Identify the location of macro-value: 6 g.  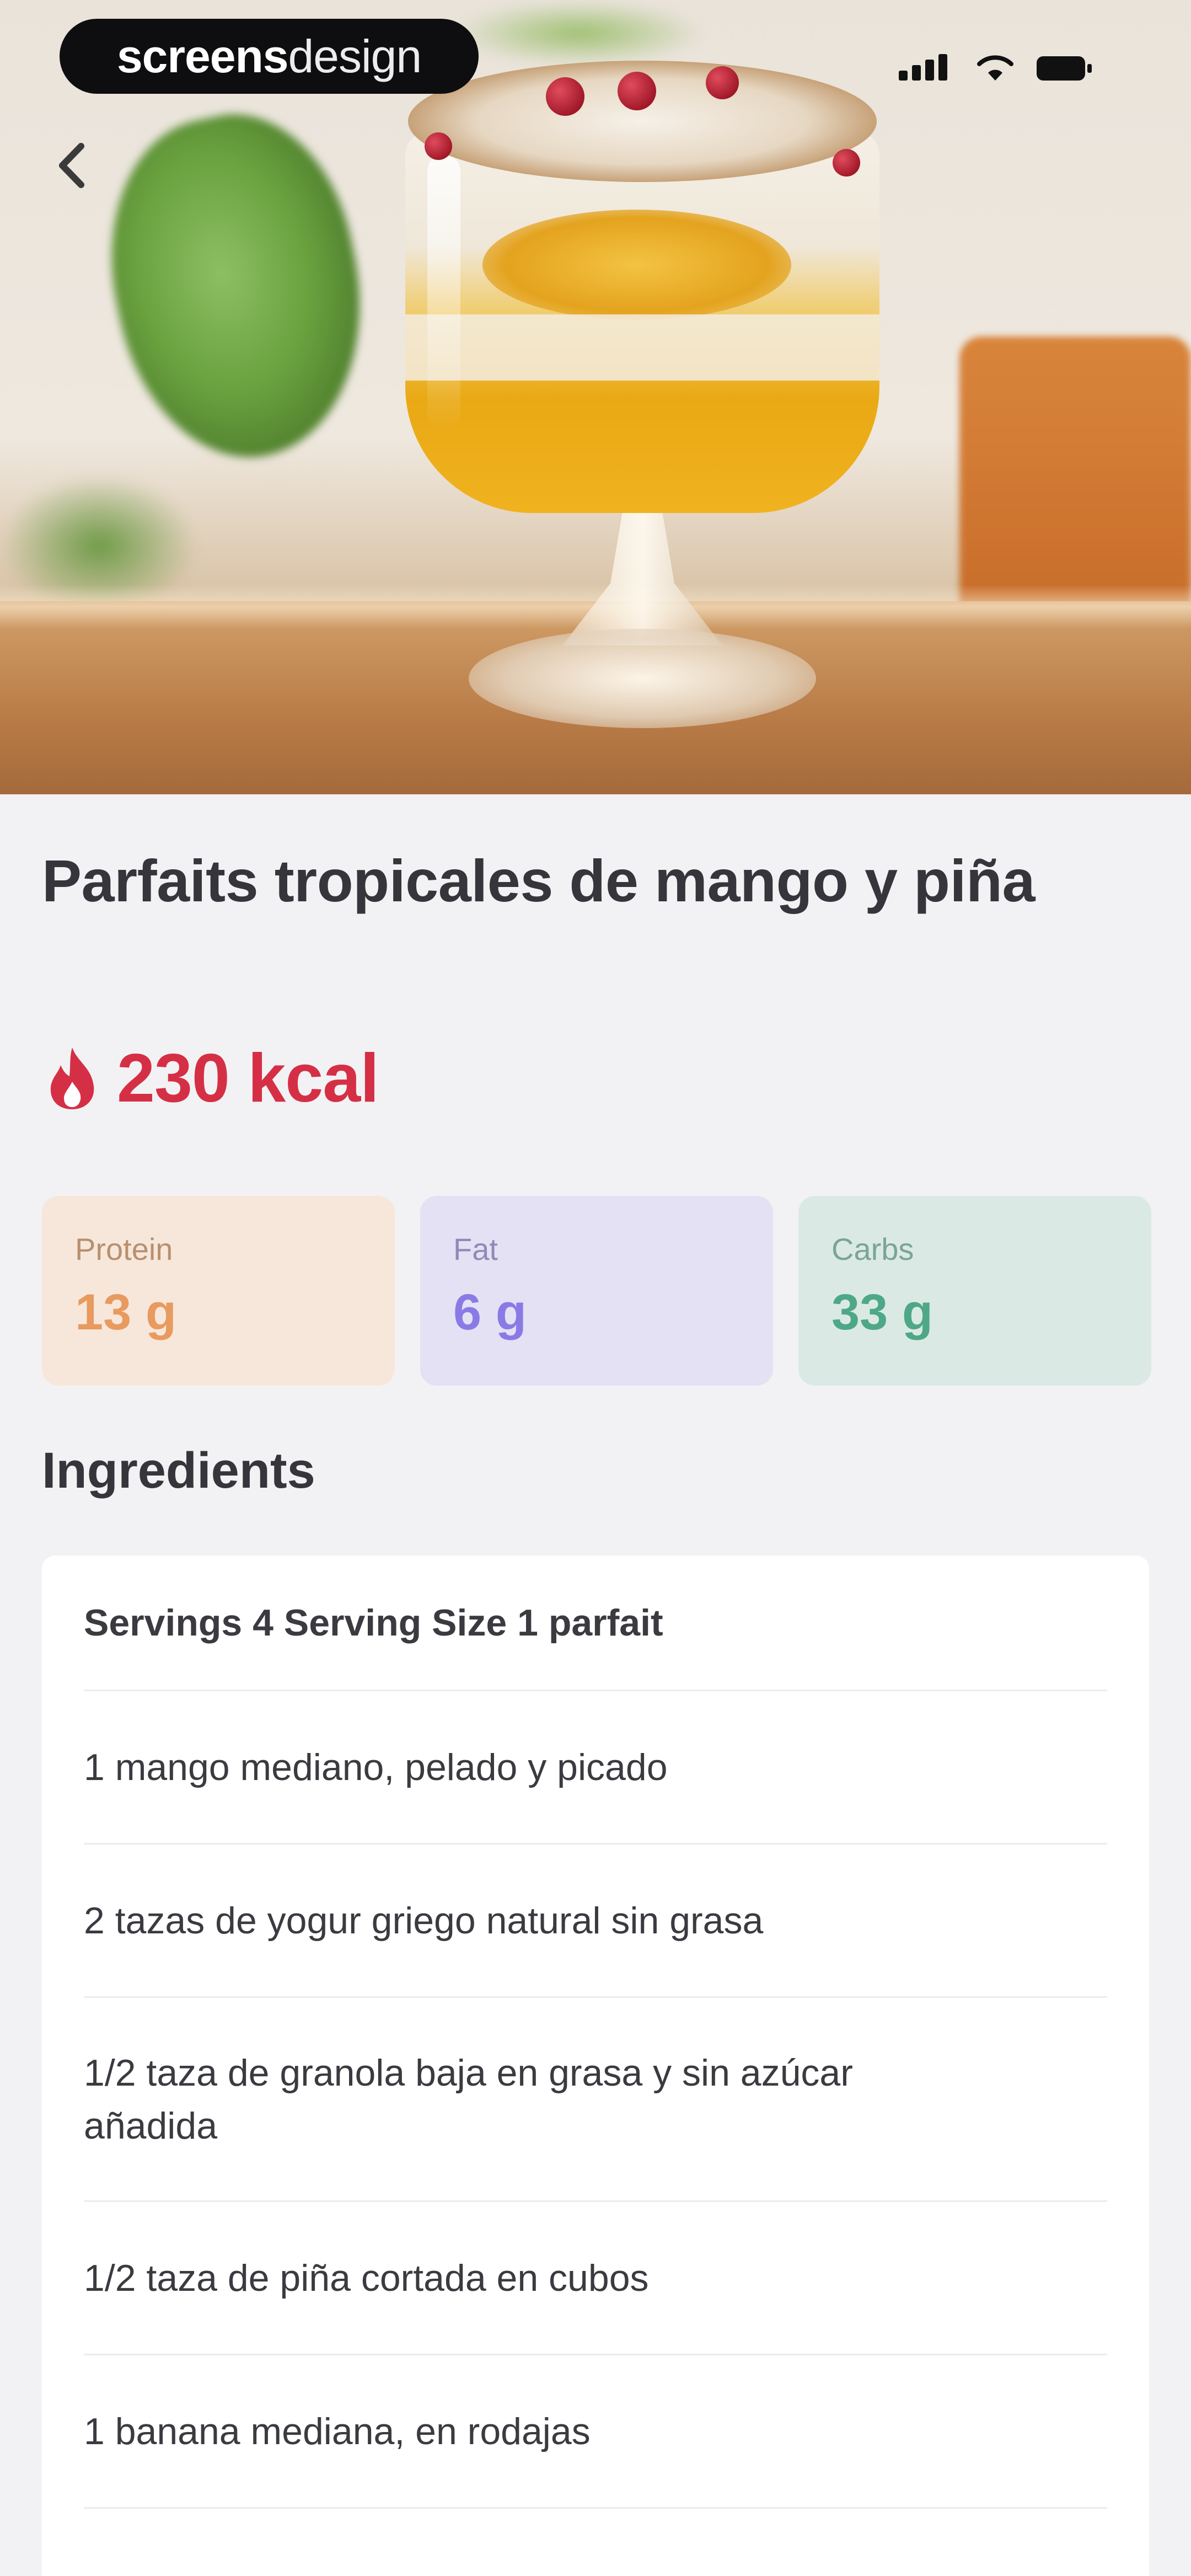
(490, 1312).